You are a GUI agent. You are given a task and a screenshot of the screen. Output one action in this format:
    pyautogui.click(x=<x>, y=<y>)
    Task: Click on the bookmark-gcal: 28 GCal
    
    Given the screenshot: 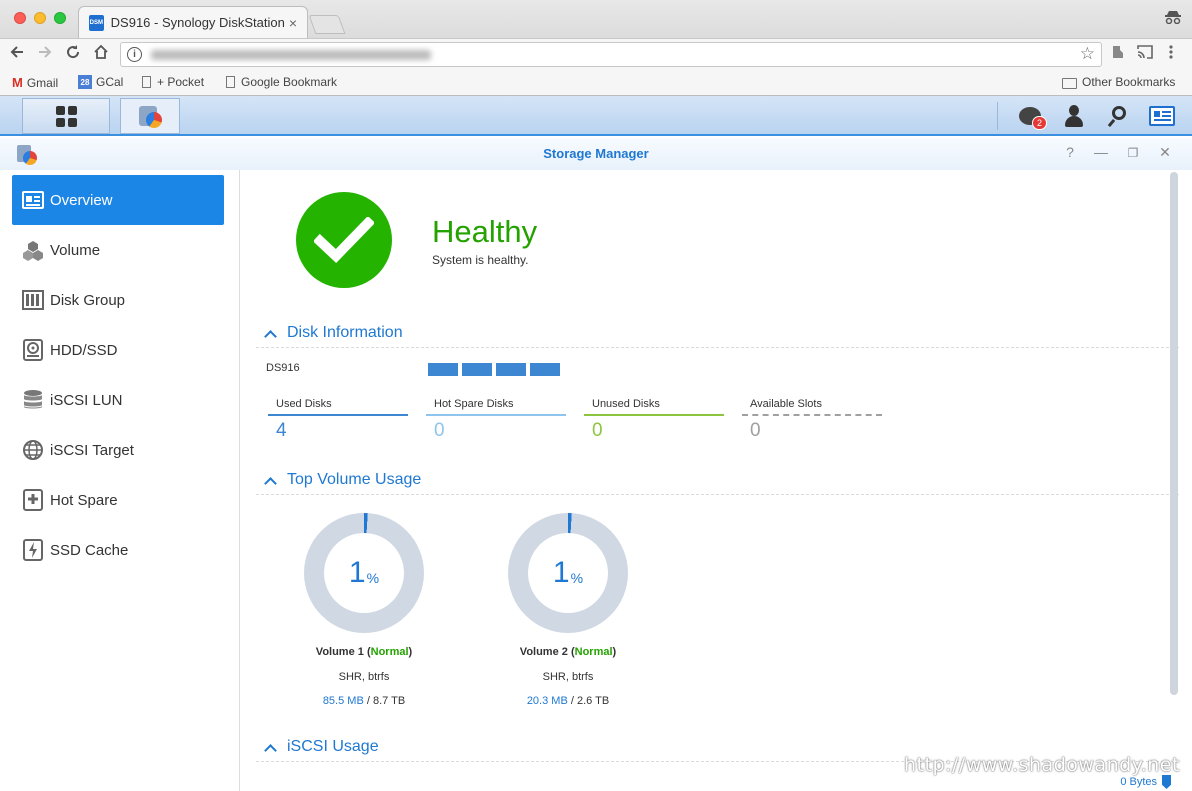 What is the action you would take?
    pyautogui.click(x=100, y=82)
    